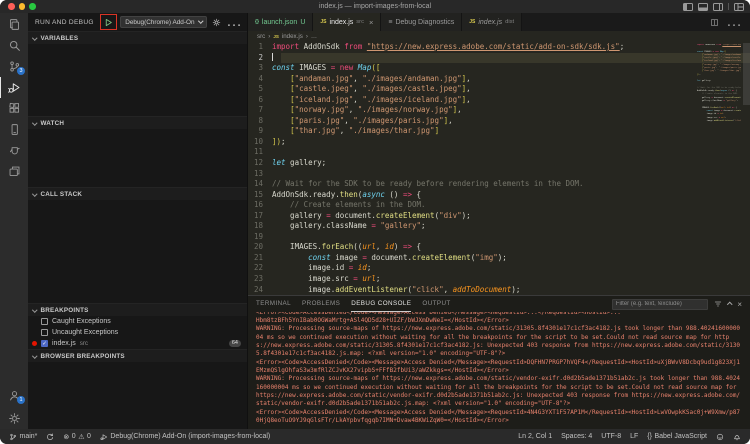 Image resolution: width=750 pixels, height=444 pixels. Describe the element at coordinates (257, 22) in the screenshot. I see `json-file-icon: {}` at that location.